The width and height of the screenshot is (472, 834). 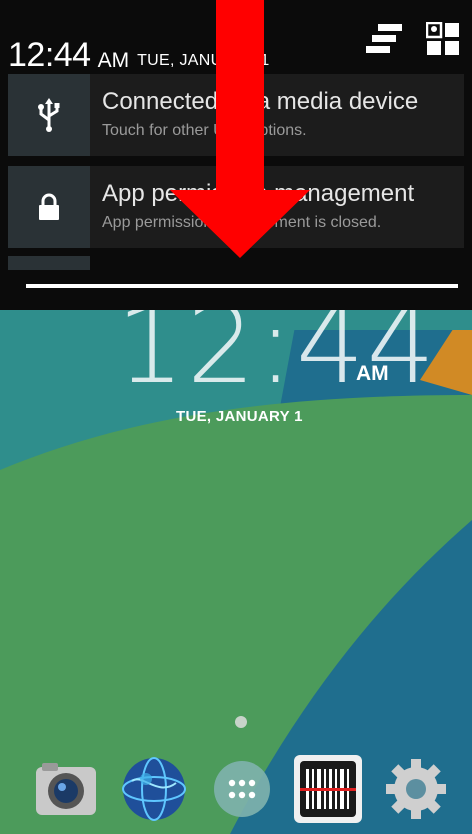 What do you see at coordinates (240, 129) in the screenshot?
I see `swipe-down-arrow` at bounding box center [240, 129].